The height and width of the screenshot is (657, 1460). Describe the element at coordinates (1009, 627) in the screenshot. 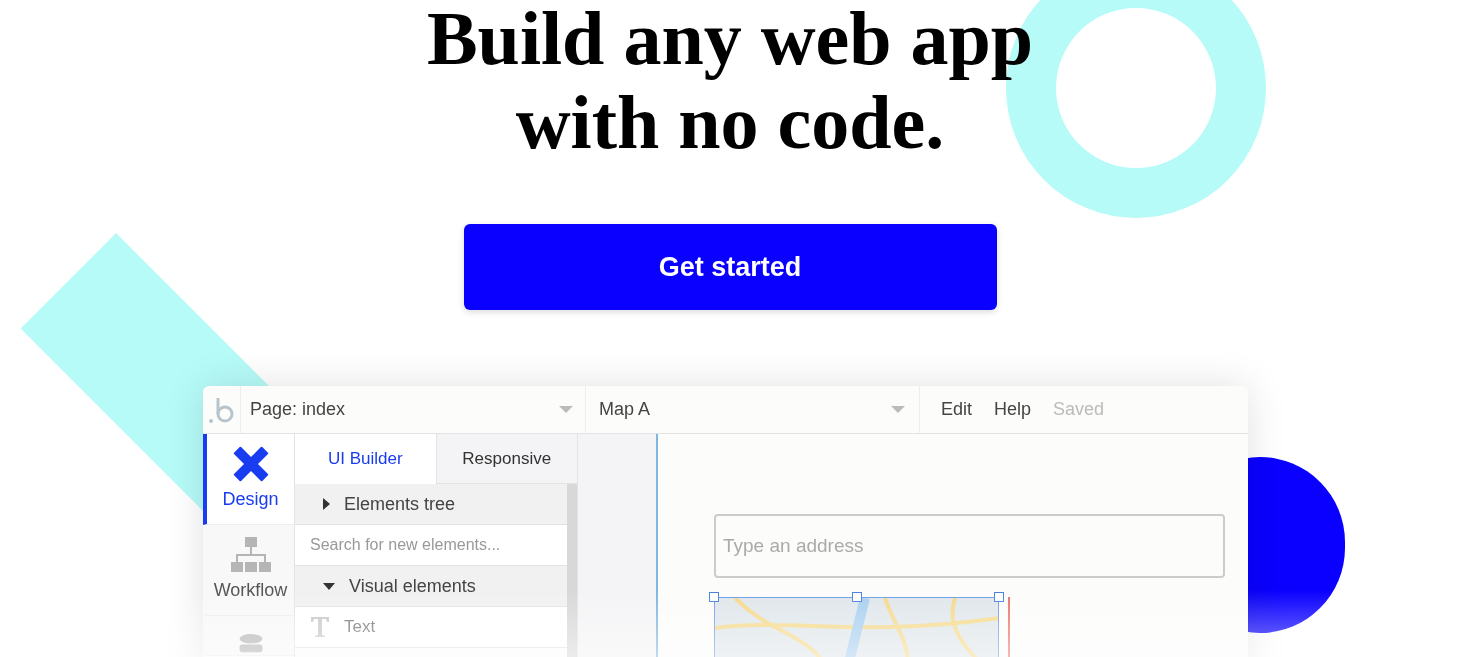

I see `guide-line` at that location.